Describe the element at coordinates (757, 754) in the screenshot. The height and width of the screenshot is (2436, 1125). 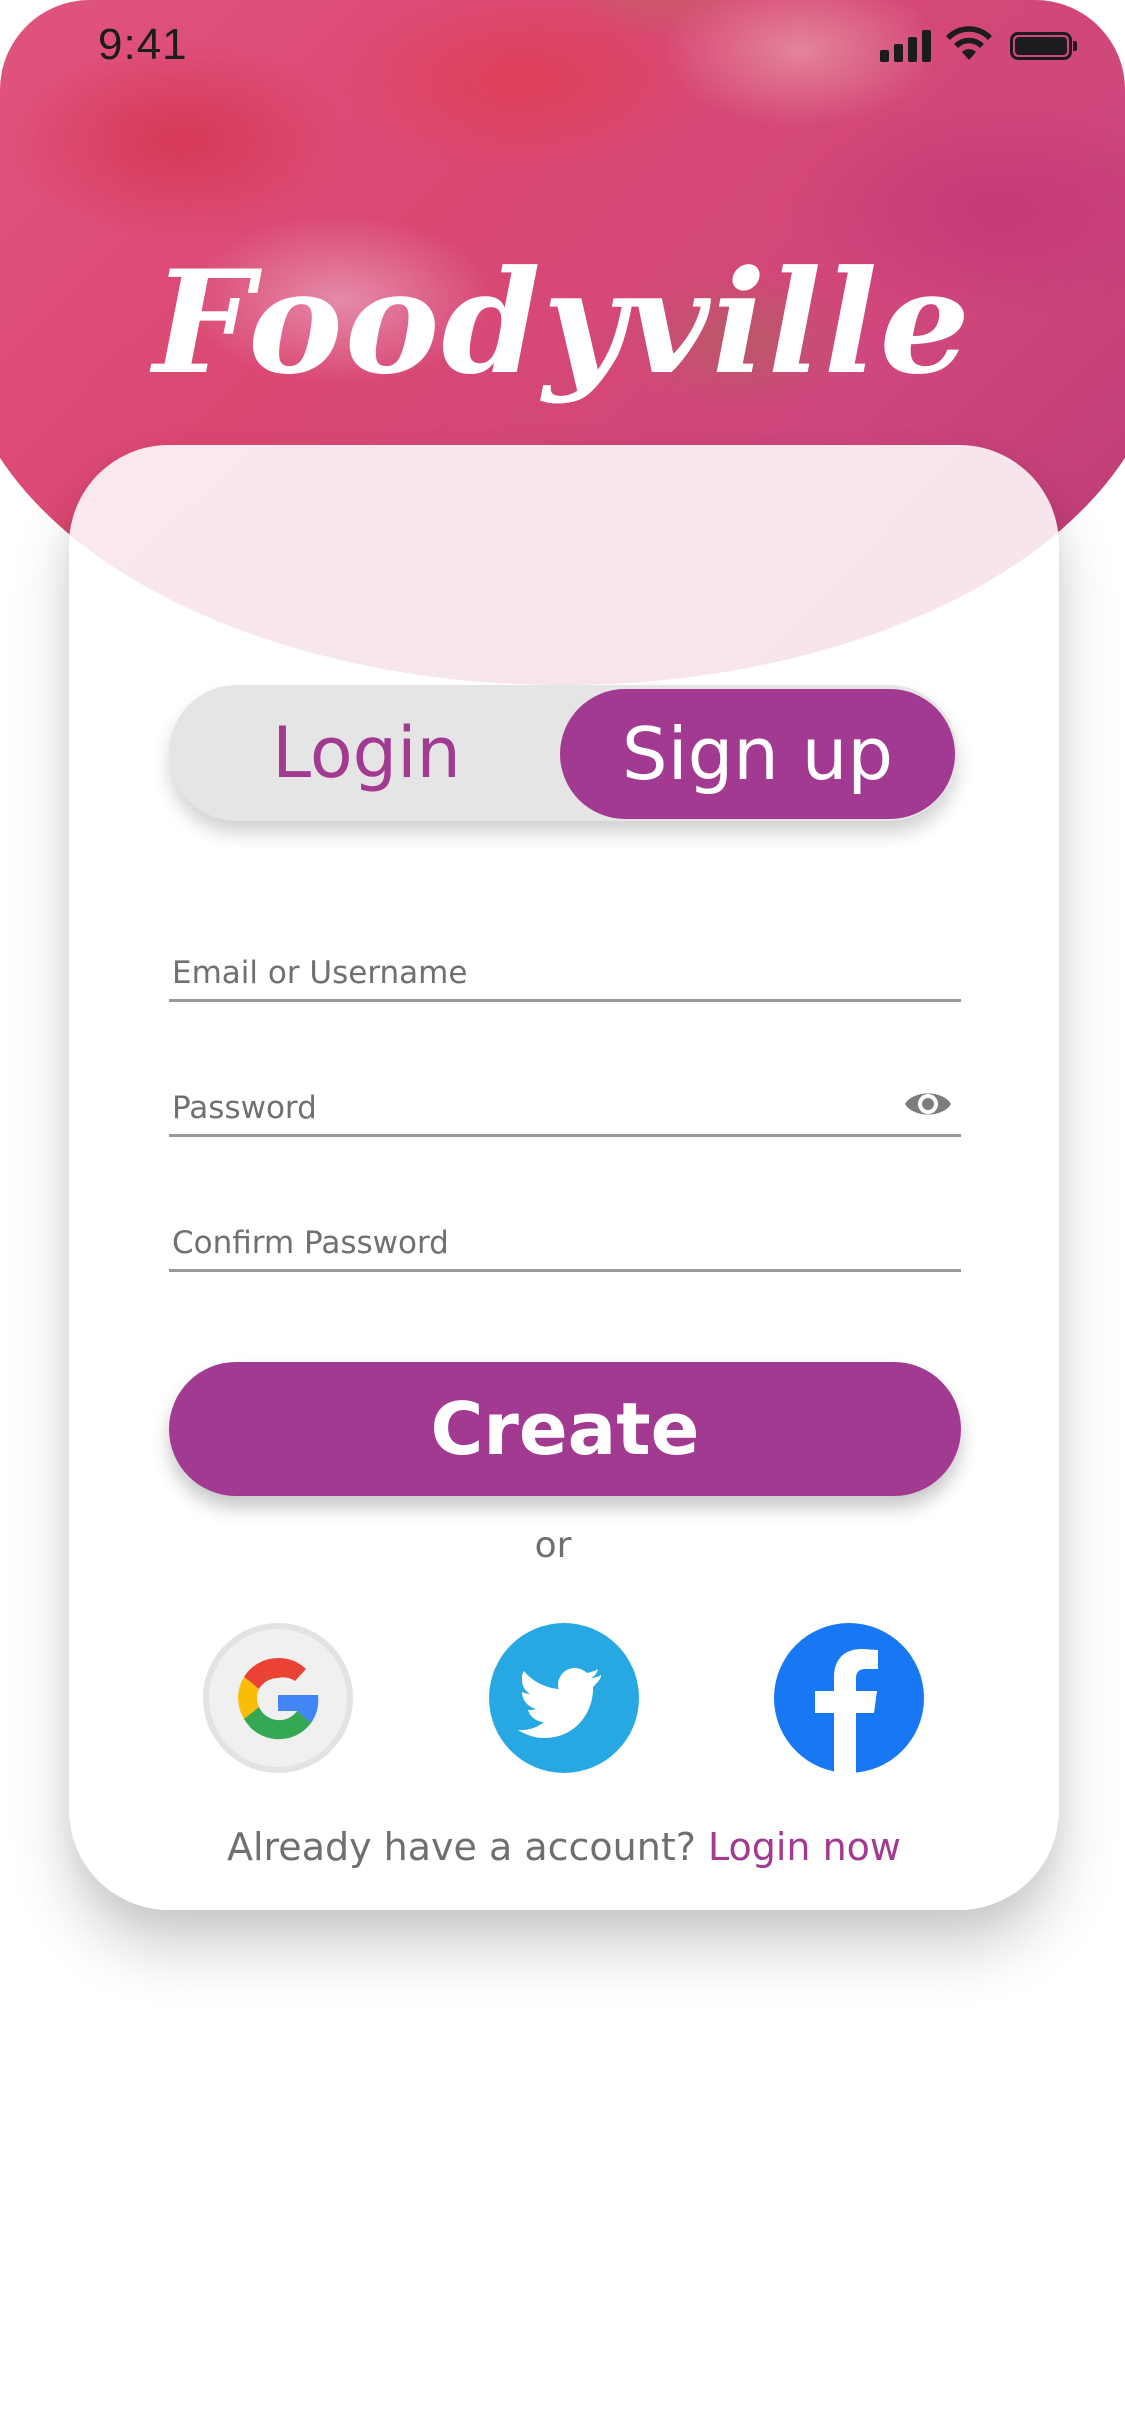
I see `tab-signup: Sign up` at that location.